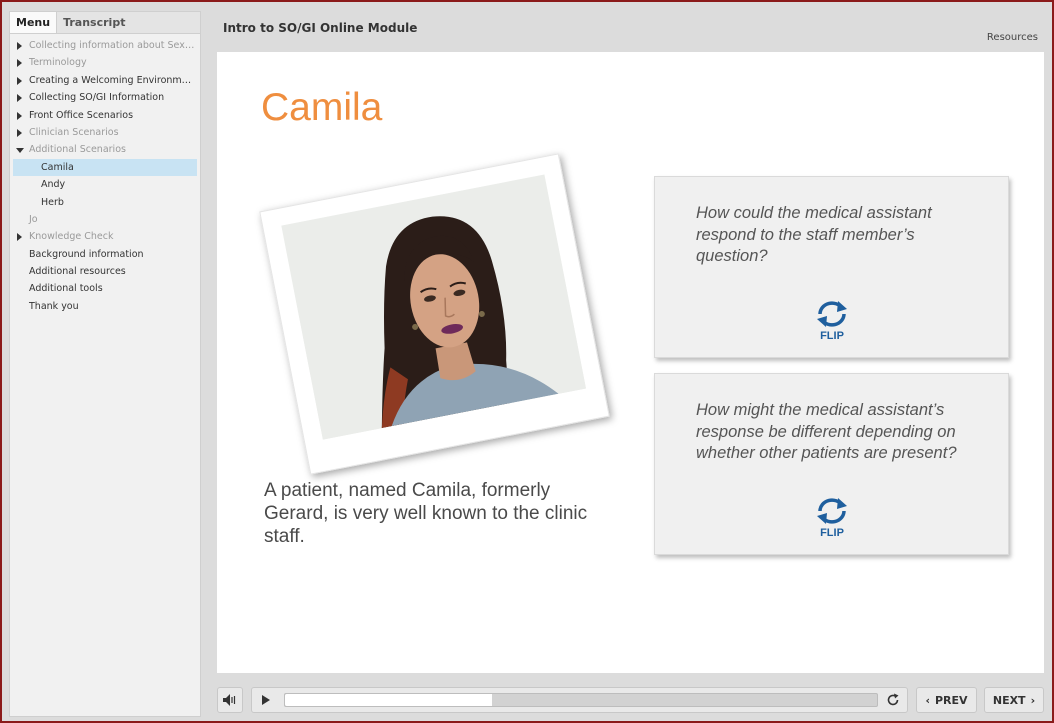 The image size is (1054, 723). I want to click on menu-item-label: Terminology, so click(58, 63).